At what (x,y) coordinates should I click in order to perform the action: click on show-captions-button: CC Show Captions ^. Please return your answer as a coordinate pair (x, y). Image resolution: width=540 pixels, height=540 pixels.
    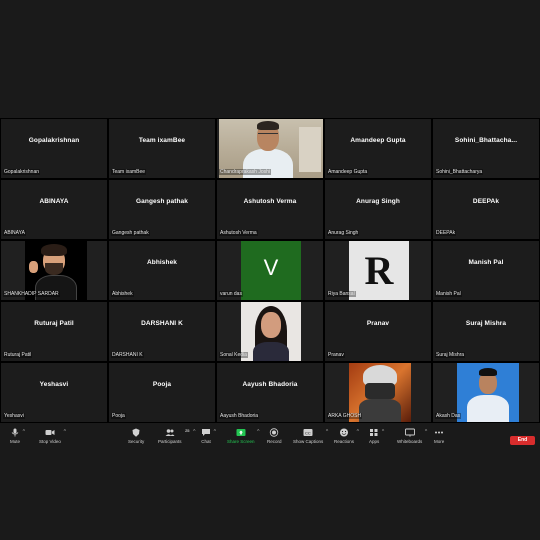
    Looking at the image, I should click on (310, 436).